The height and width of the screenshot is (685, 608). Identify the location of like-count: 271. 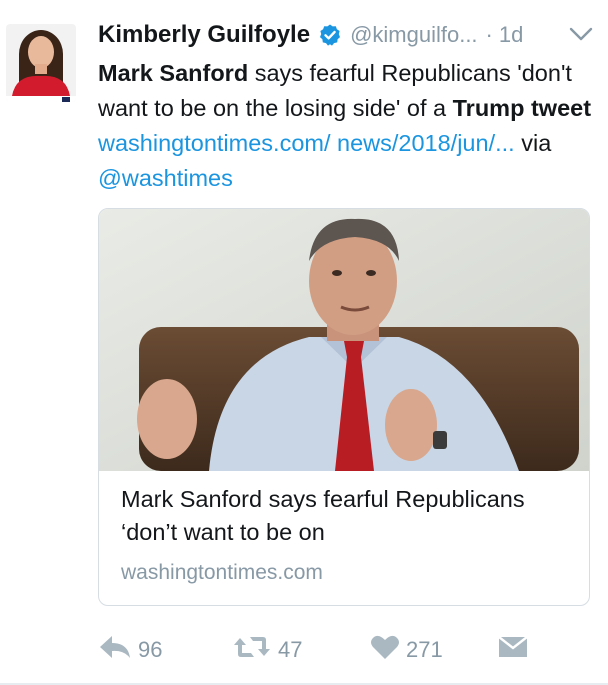
(424, 649).